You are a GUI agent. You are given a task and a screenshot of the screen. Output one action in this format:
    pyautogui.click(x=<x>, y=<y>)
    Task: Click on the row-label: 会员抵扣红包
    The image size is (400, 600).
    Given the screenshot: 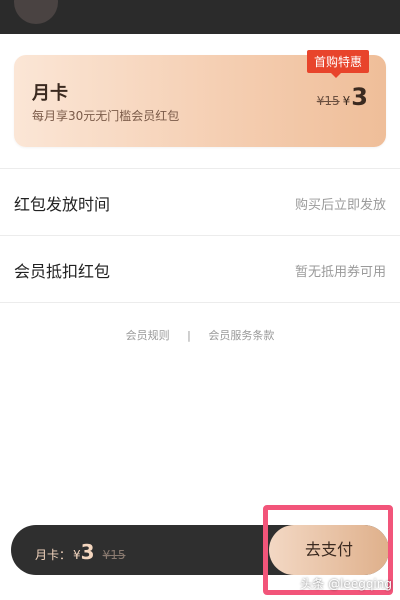 What is the action you would take?
    pyautogui.click(x=62, y=271)
    